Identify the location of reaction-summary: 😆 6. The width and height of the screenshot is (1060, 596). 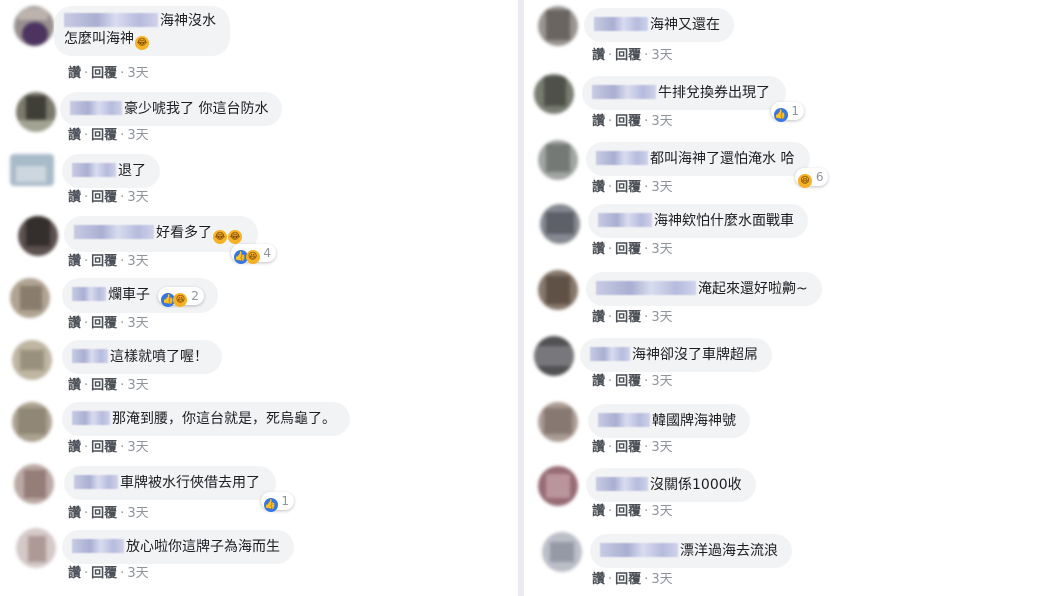
(811, 178).